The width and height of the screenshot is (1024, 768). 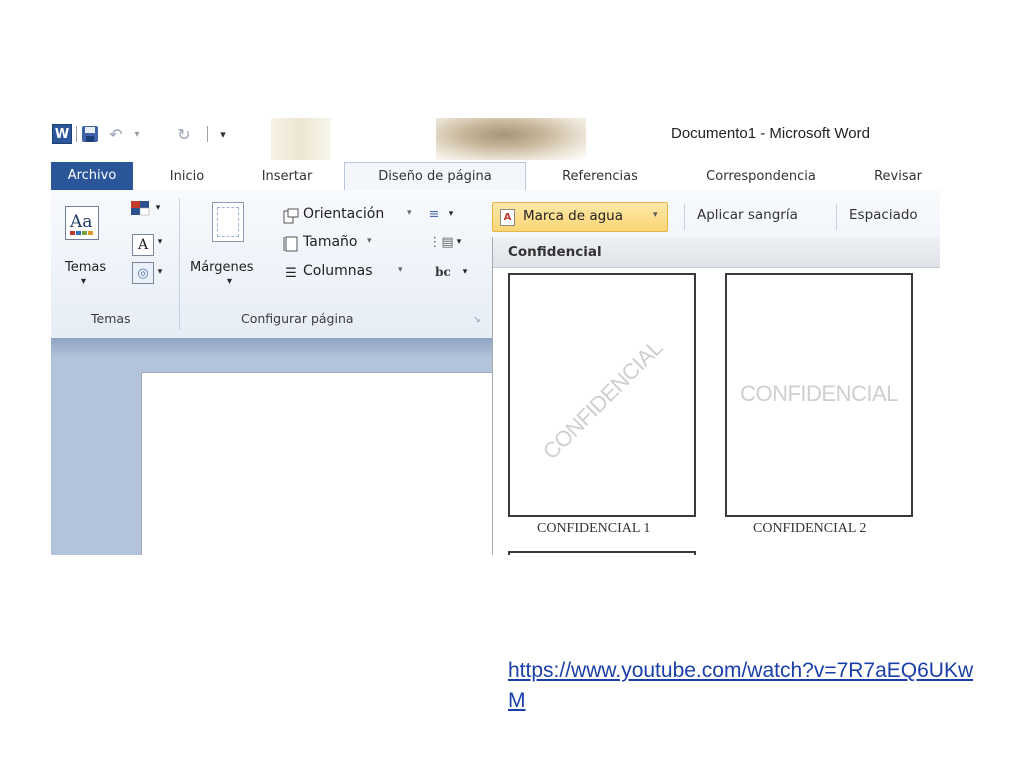 What do you see at coordinates (770, 133) in the screenshot?
I see `window-title: Documento1 - Microsoft Word` at bounding box center [770, 133].